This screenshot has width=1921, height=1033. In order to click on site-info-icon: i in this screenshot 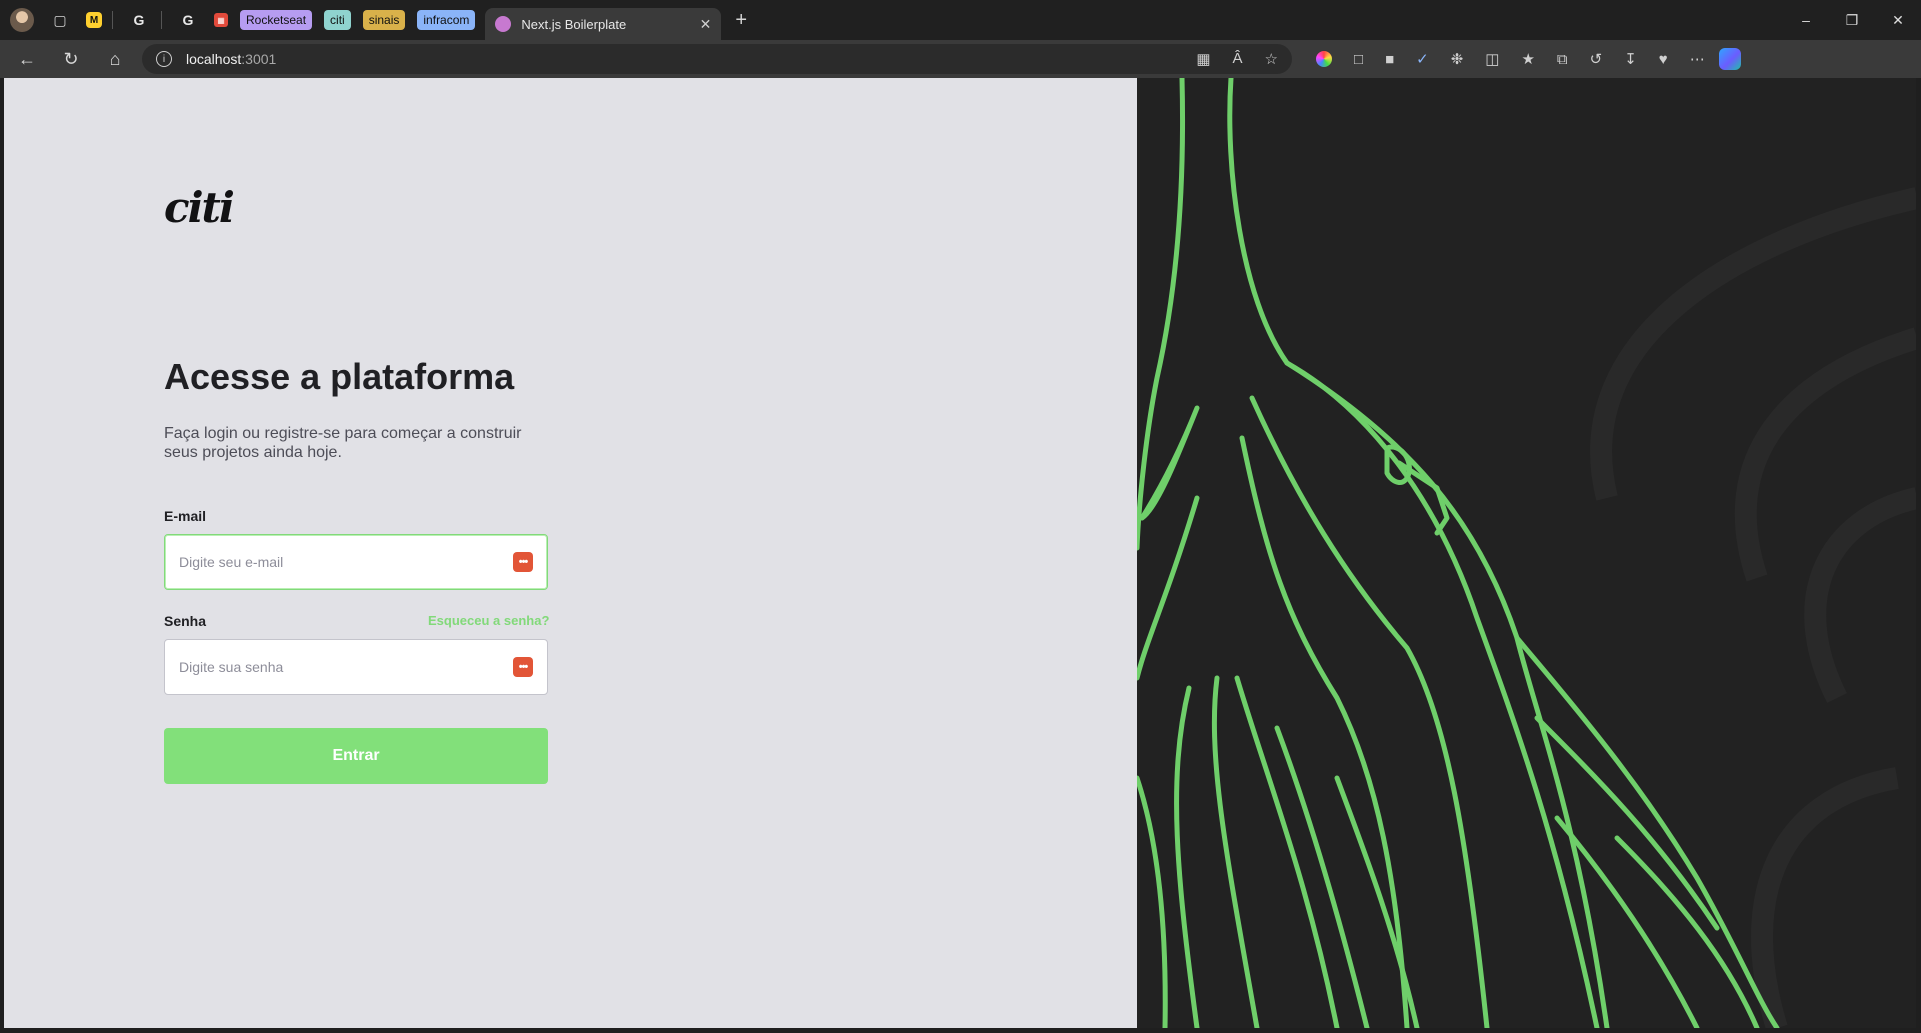, I will do `click(164, 59)`.